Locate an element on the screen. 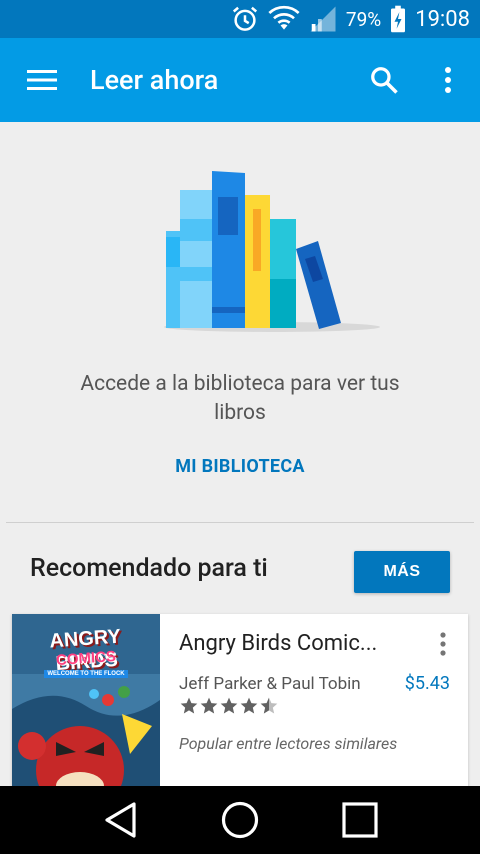  search-icon is located at coordinates (384, 80).